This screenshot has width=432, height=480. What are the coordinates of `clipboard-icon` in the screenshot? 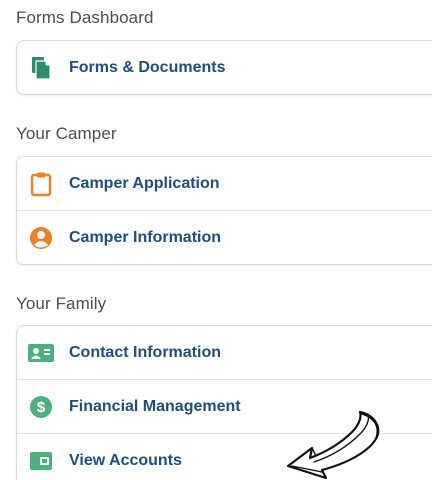 It's located at (41, 184).